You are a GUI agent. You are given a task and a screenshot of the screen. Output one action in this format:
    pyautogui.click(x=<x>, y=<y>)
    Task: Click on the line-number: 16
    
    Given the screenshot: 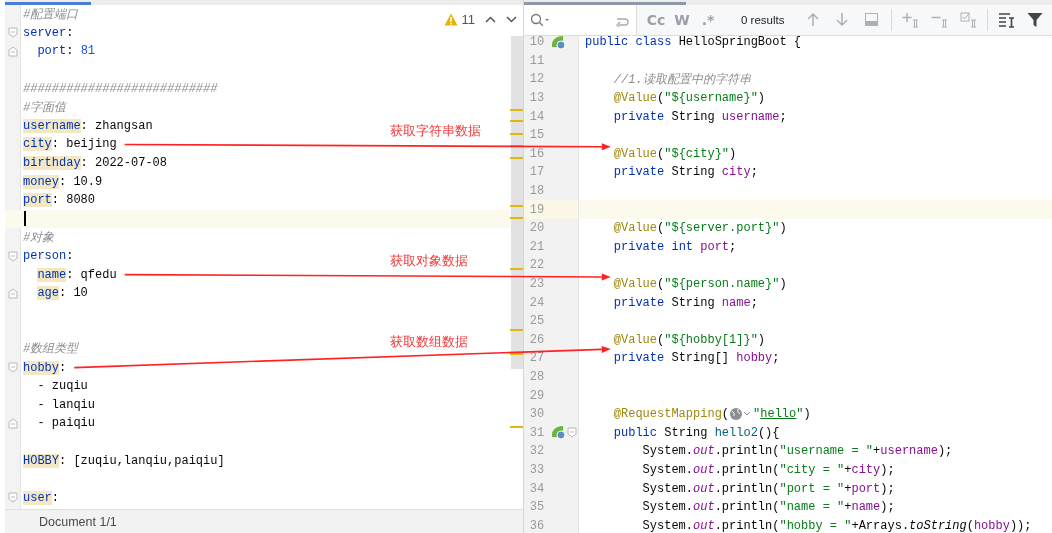 What is the action you would take?
    pyautogui.click(x=536, y=153)
    